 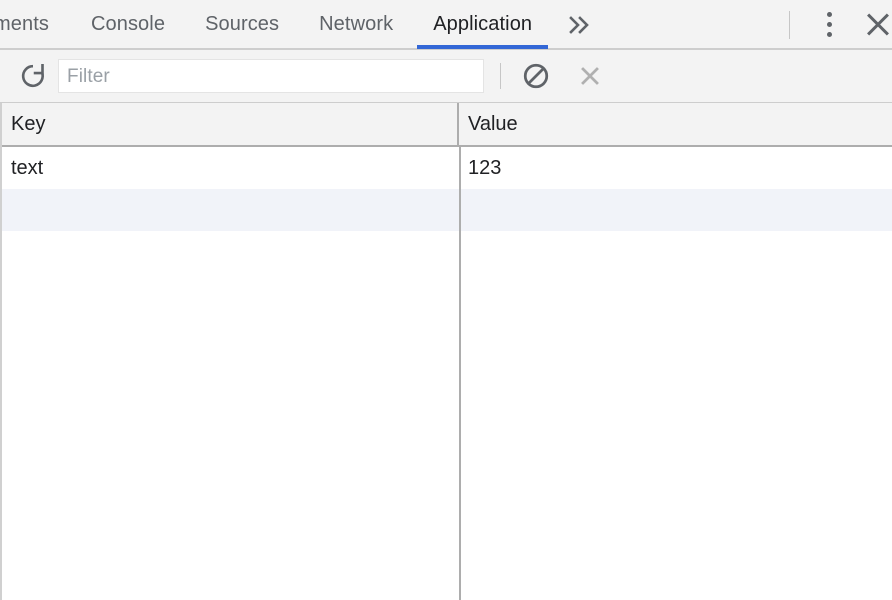 I want to click on devtools-menu-button, so click(x=829, y=25).